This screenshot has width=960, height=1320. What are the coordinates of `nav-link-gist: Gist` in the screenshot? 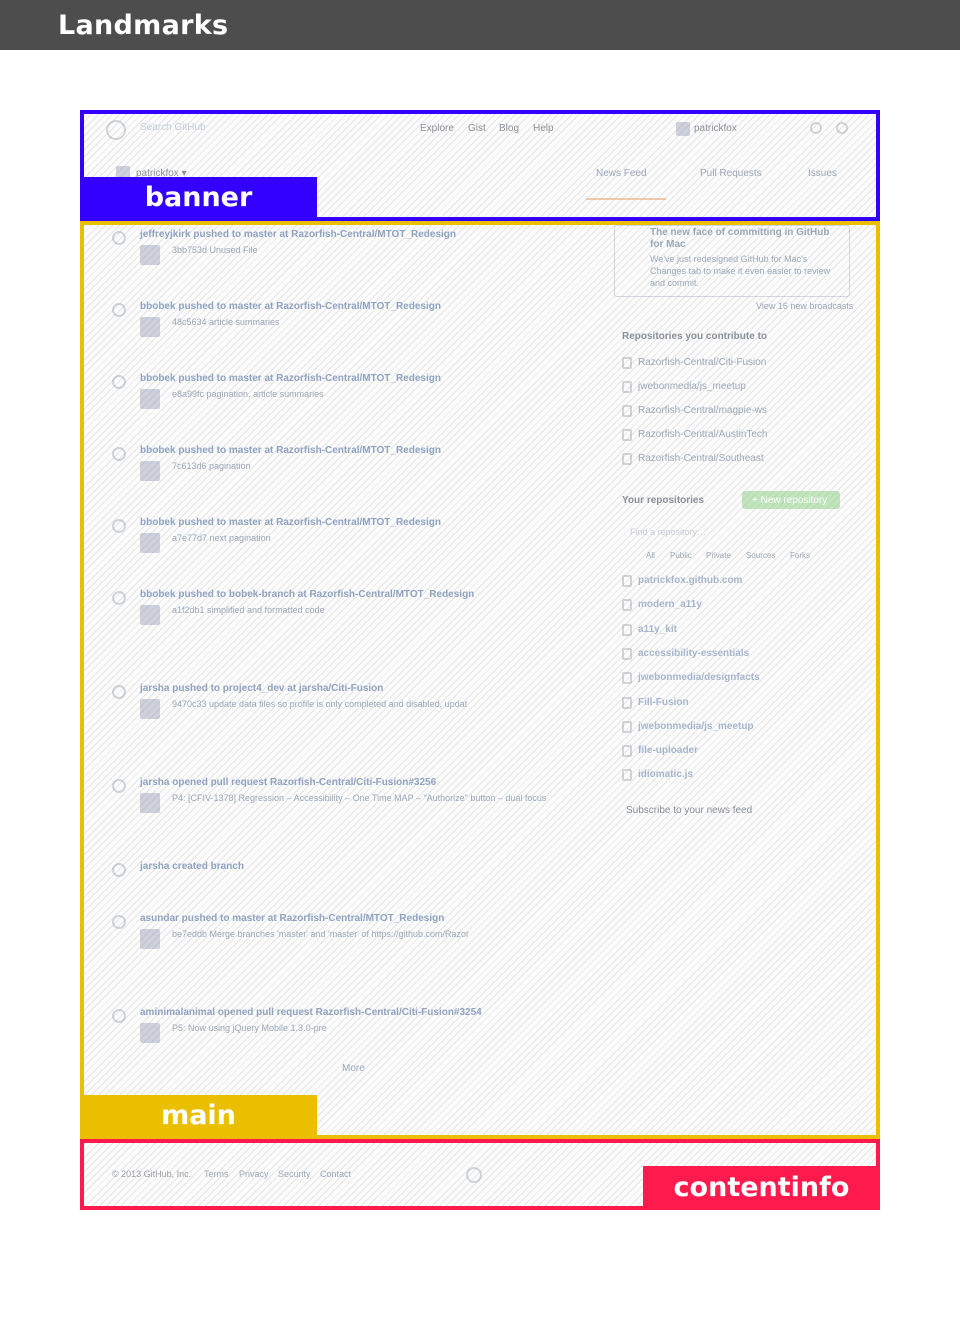 It's located at (477, 128).